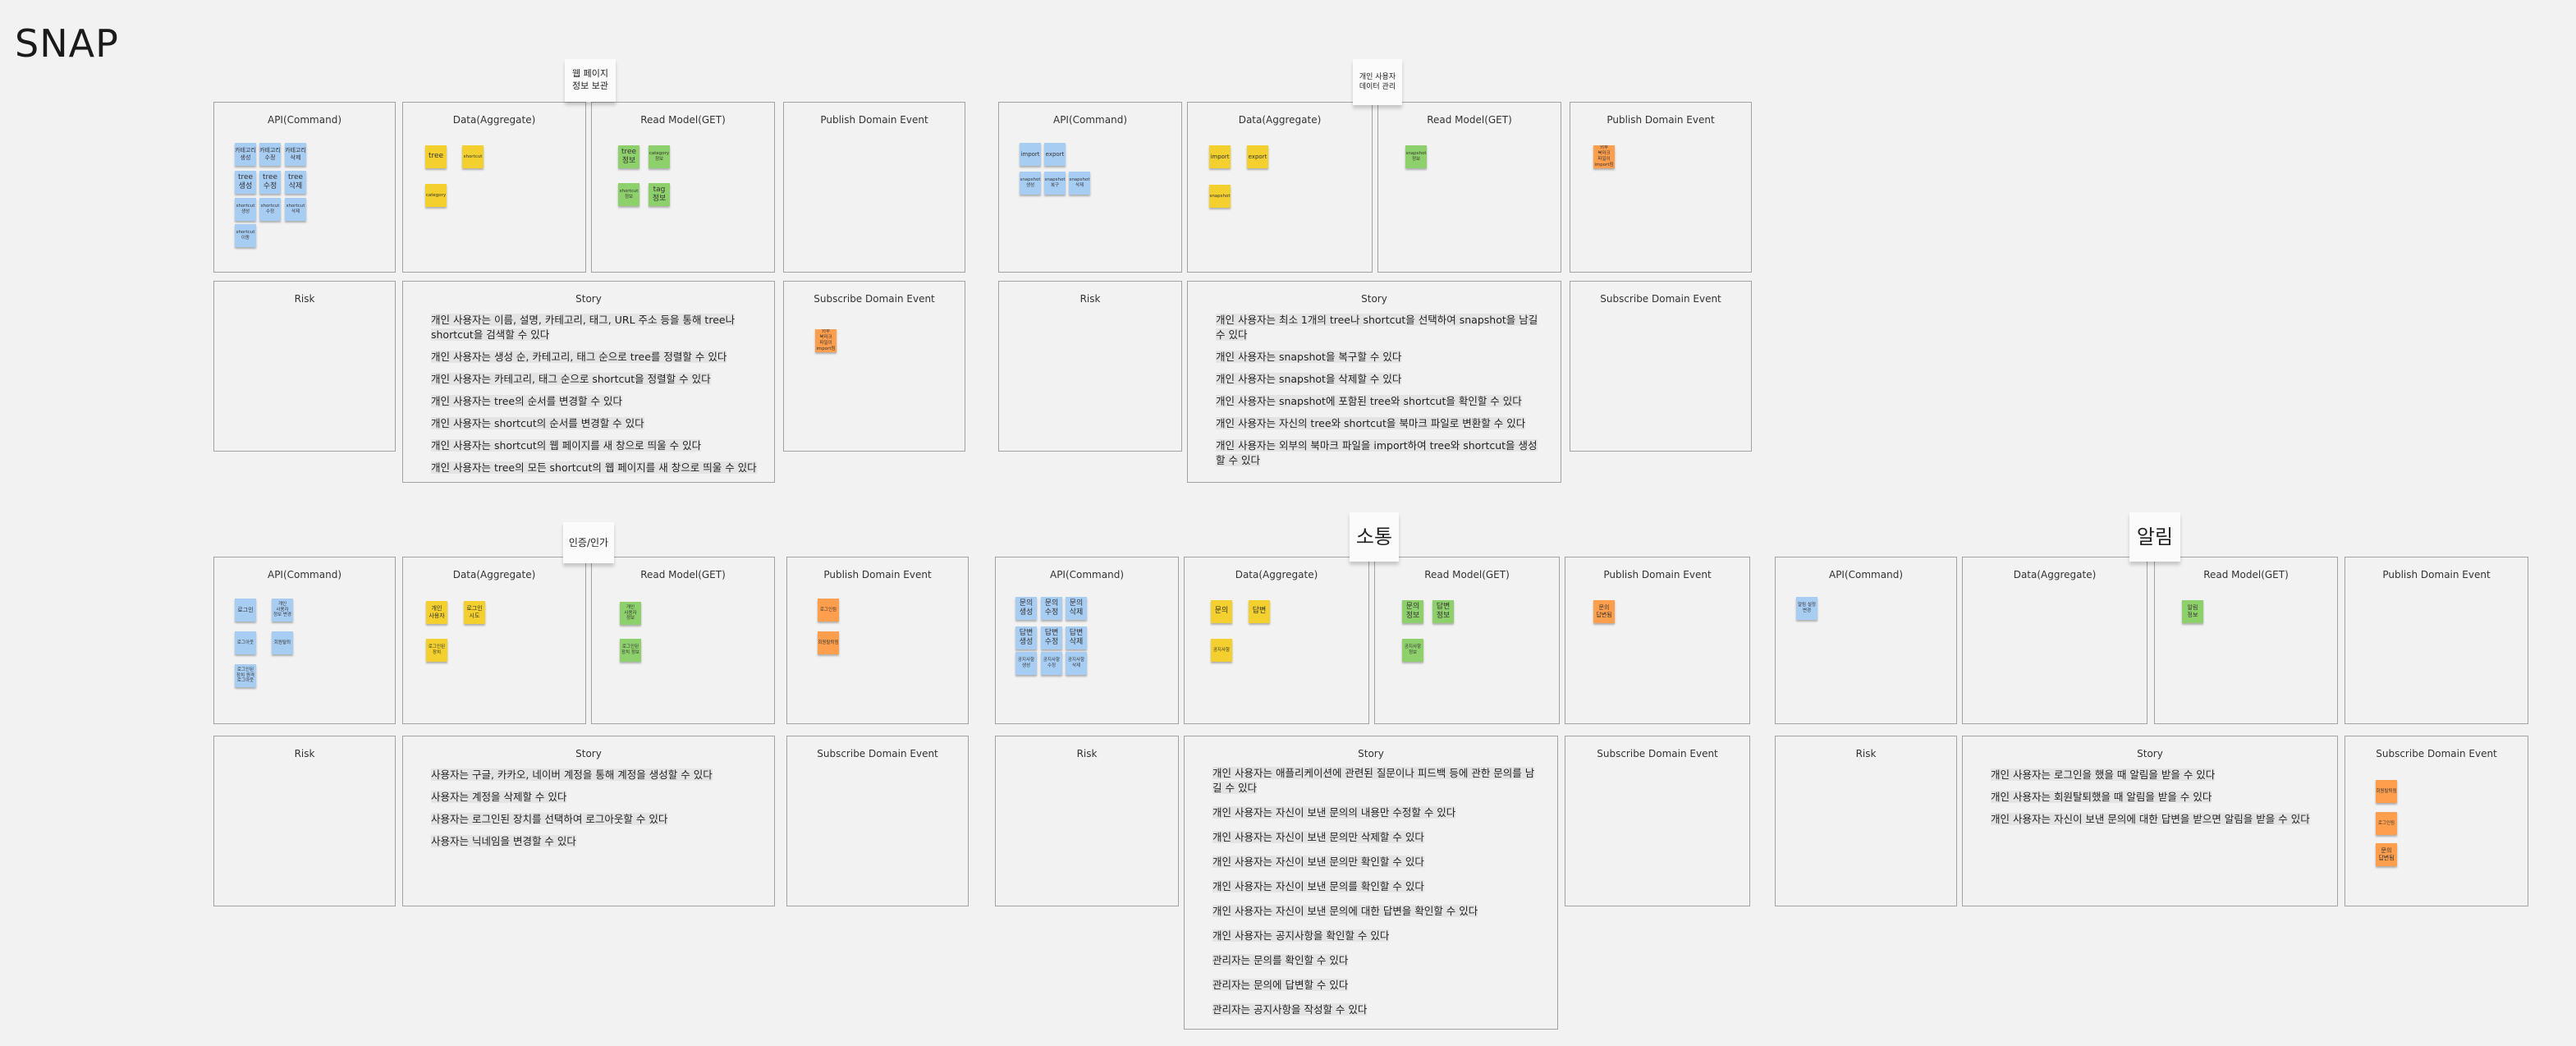  Describe the element at coordinates (1030, 155) in the screenshot. I see `command-sticky: import` at that location.